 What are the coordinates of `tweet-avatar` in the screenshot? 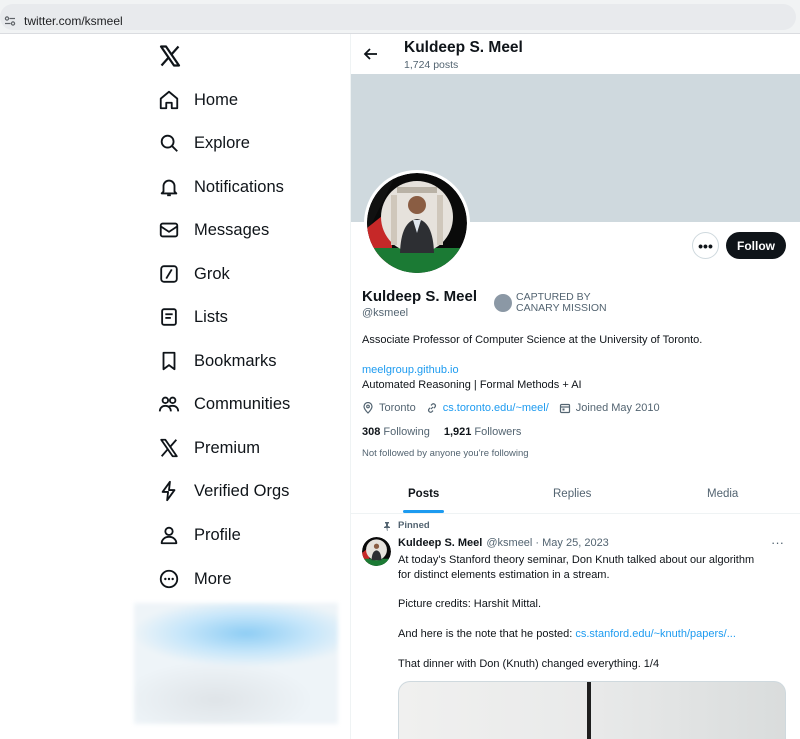 It's located at (376, 551).